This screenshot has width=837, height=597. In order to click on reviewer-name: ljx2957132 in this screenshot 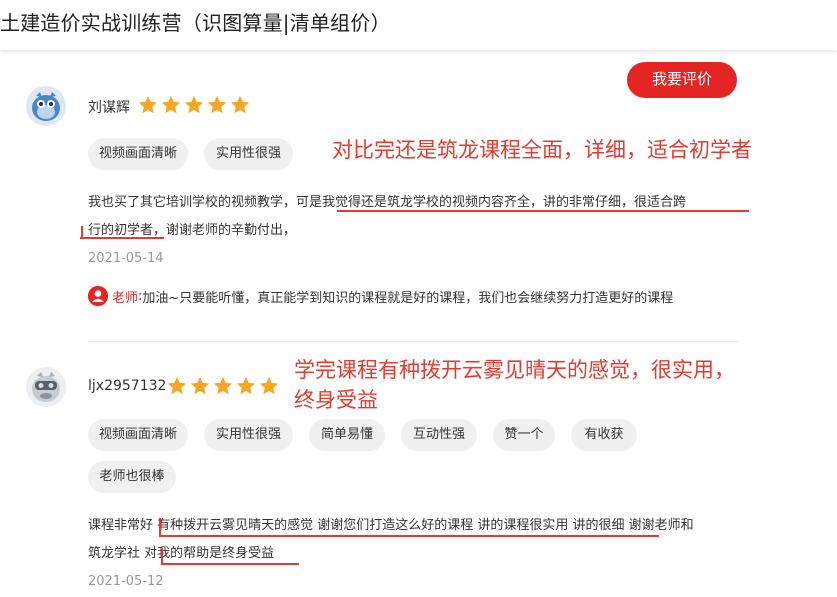, I will do `click(127, 386)`.